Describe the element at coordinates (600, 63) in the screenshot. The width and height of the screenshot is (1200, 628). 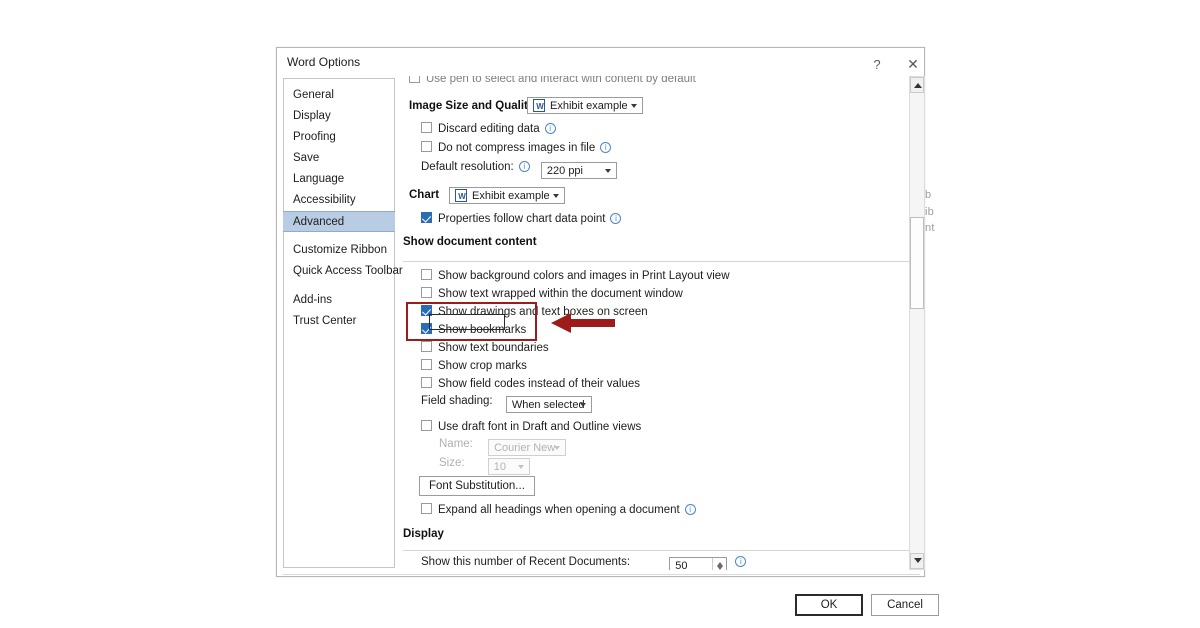
I see `dialog-titlebar: Word Options ? ✕` at that location.